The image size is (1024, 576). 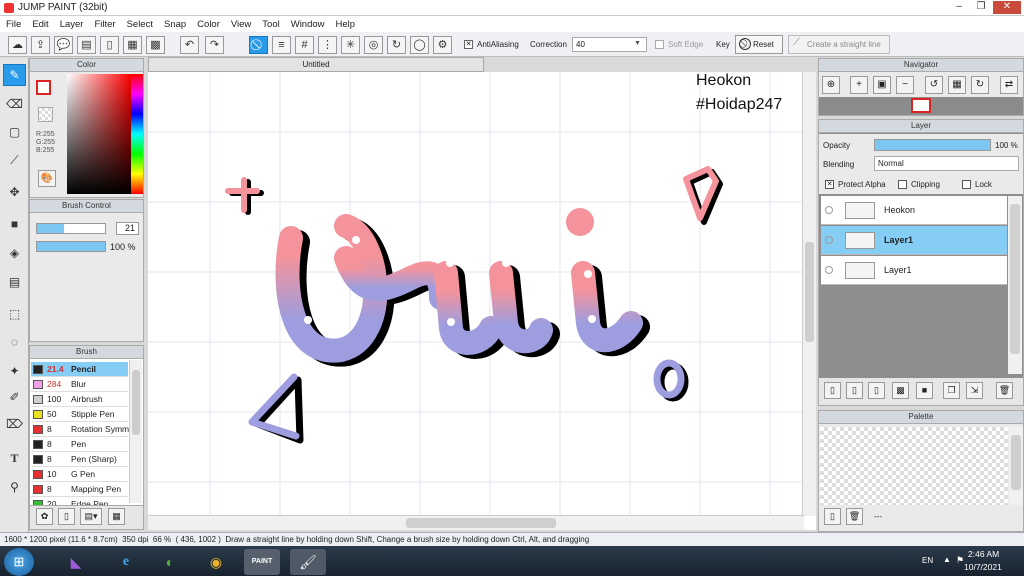 What do you see at coordinates (79, 489) in the screenshot?
I see `brush-list-item: 8 Mapping Pen` at bounding box center [79, 489].